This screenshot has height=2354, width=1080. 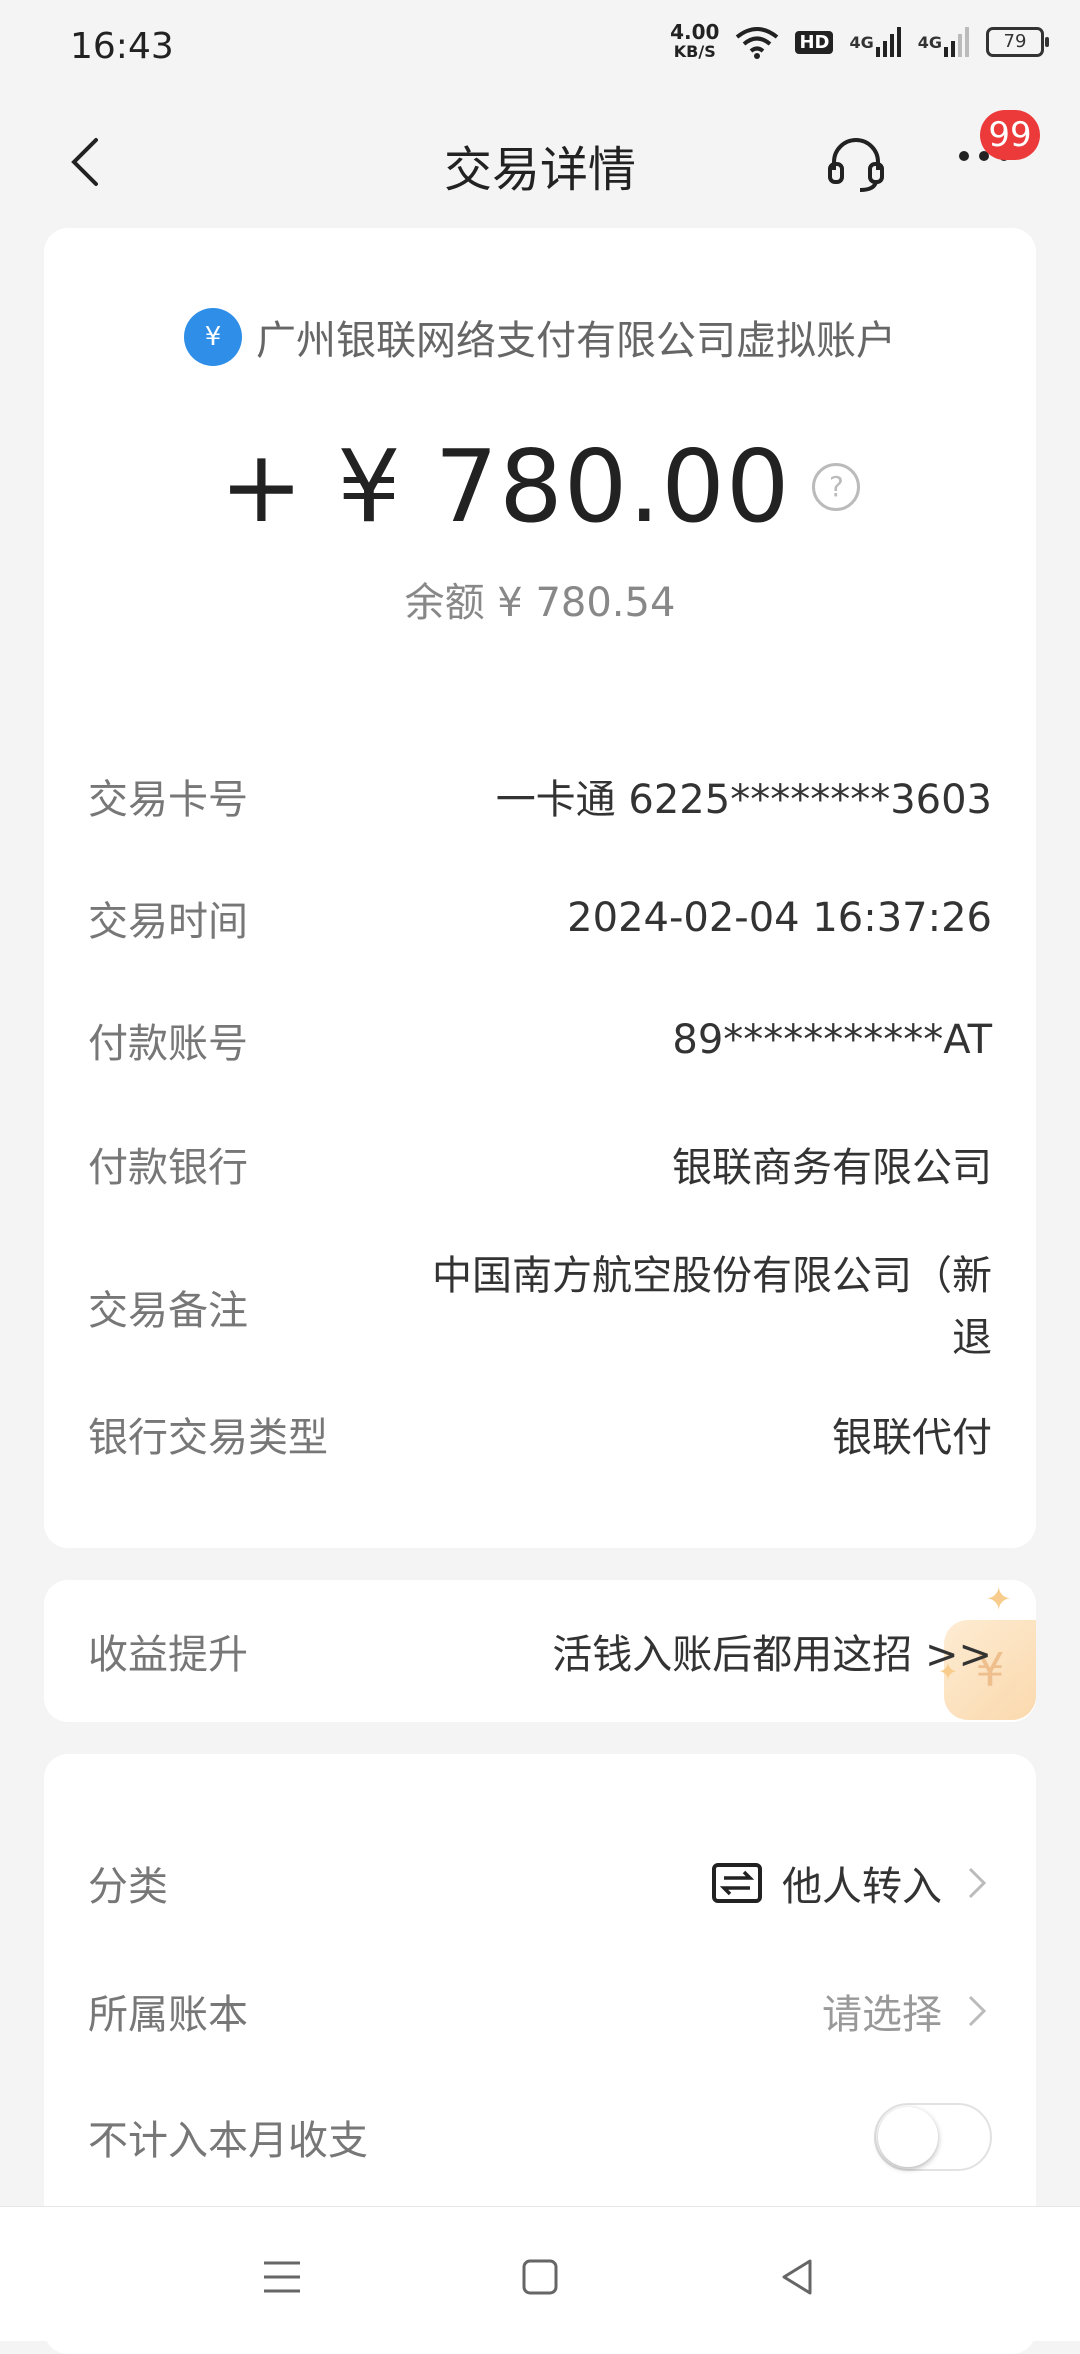 I want to click on promo-label: 收益提升, so click(x=168, y=1655).